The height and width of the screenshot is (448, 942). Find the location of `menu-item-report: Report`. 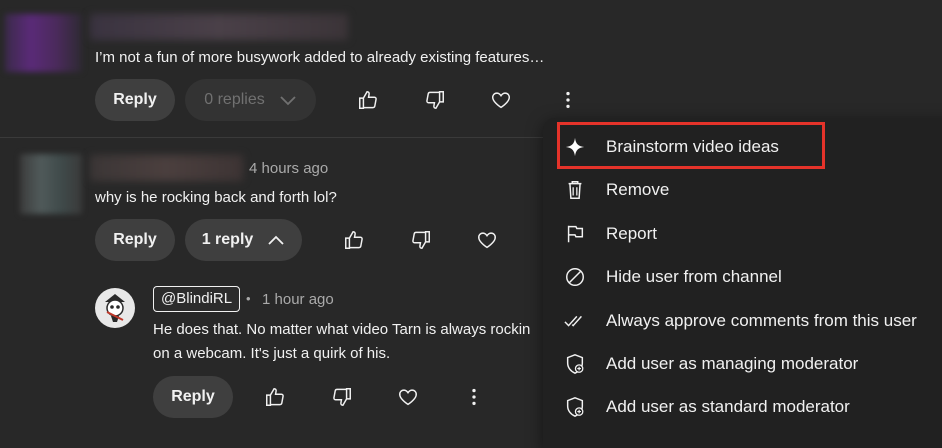

menu-item-report: Report is located at coordinates (742, 233).